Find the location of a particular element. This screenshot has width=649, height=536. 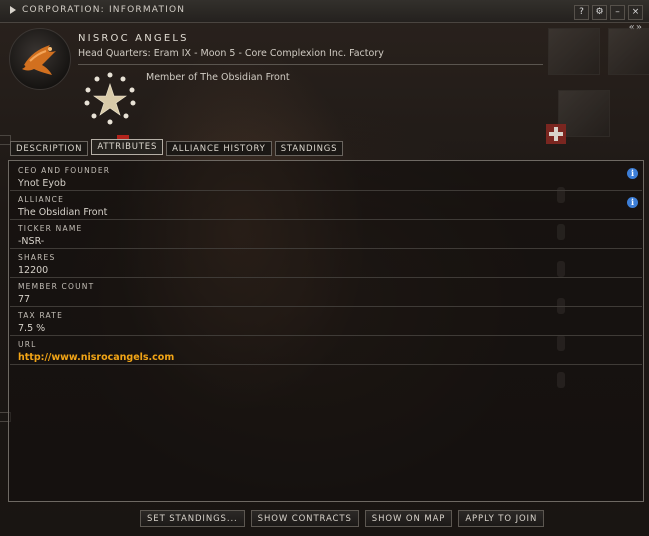

show-contracts-button: SHOW CONTRACTS is located at coordinates (304, 518).